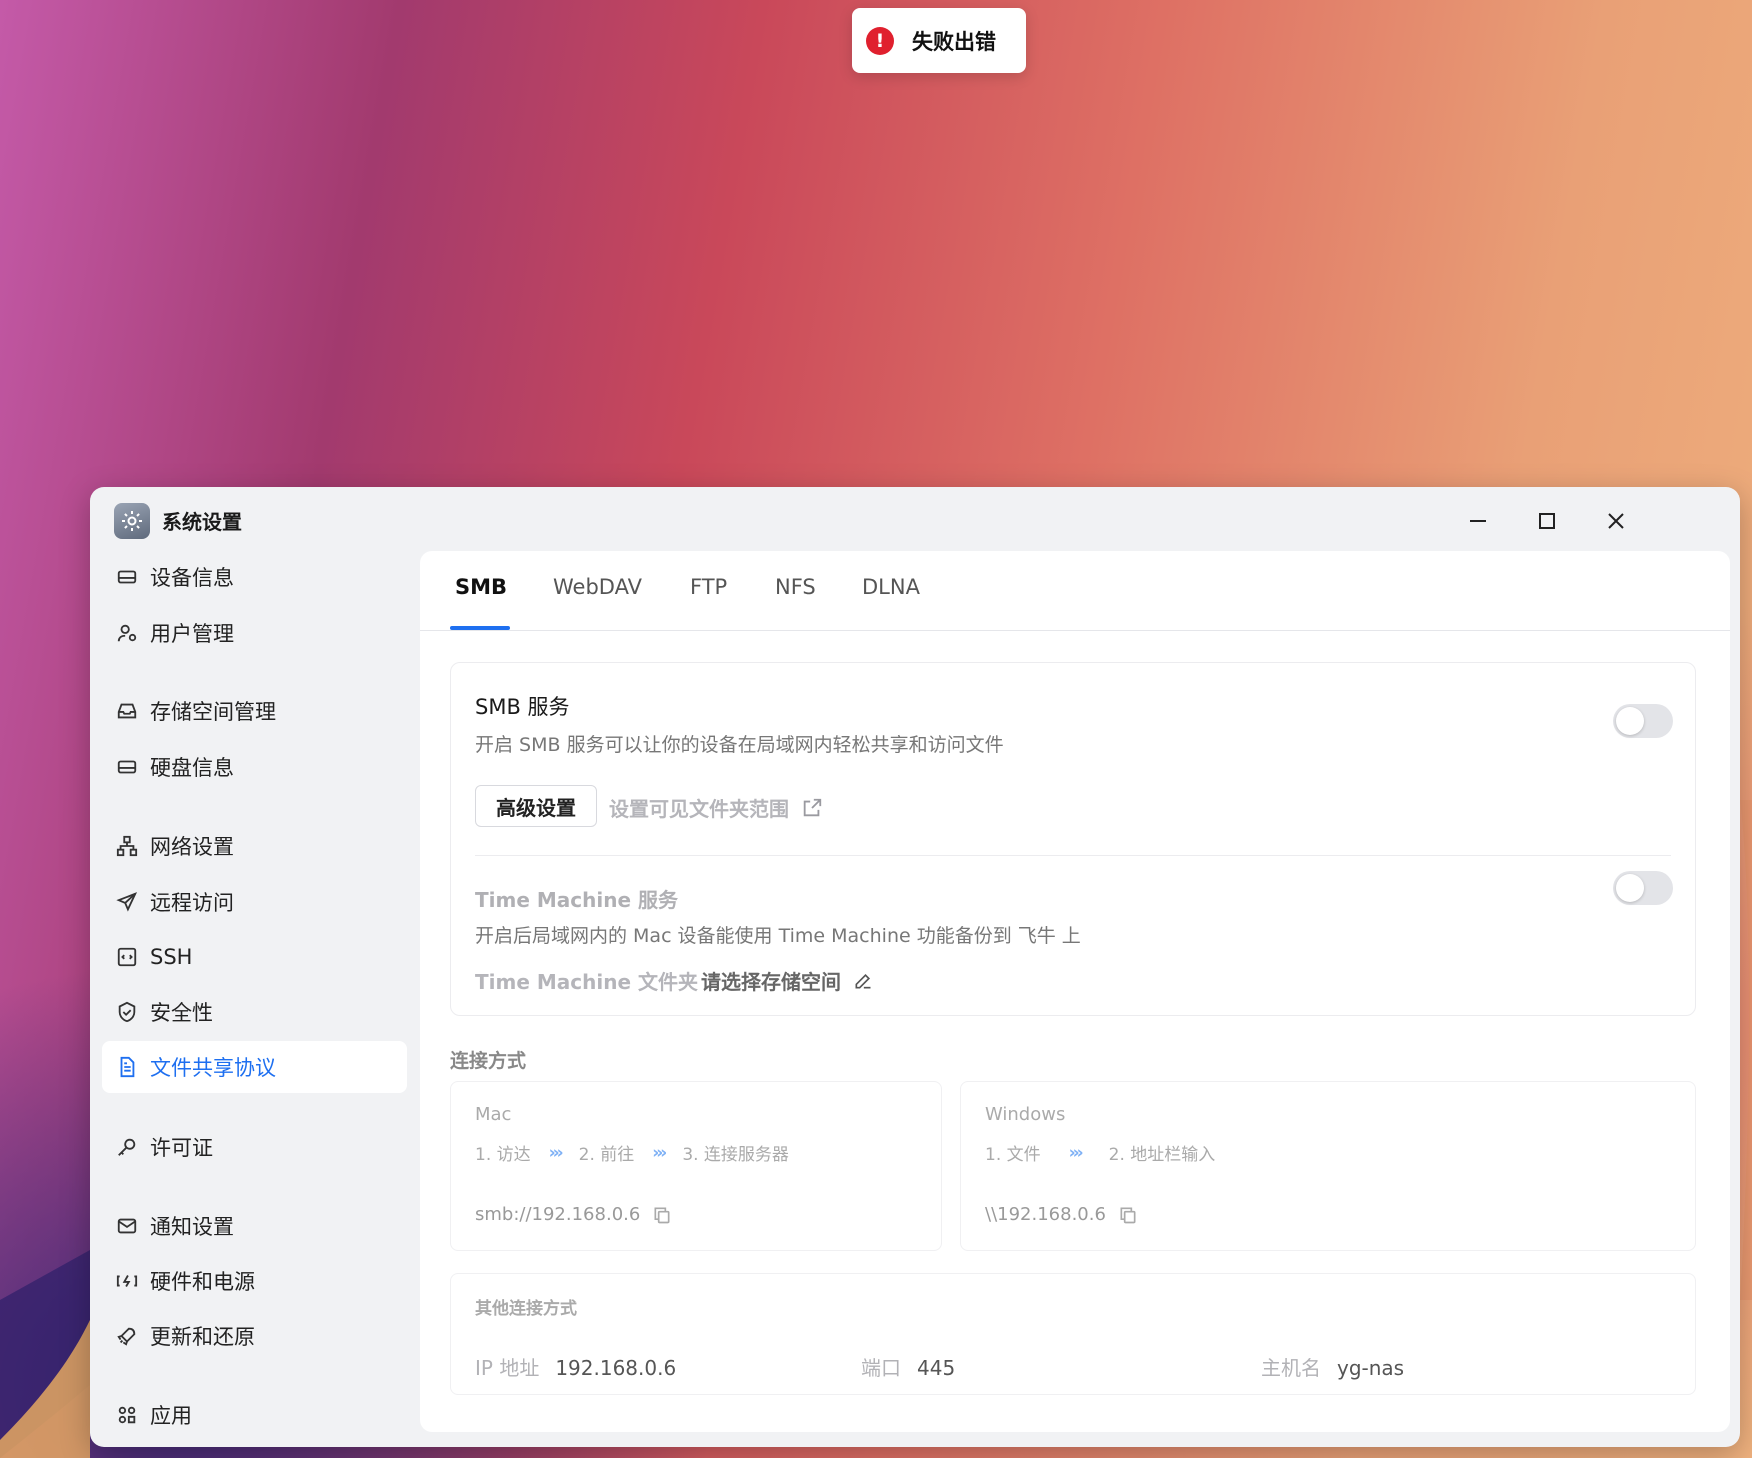 The width and height of the screenshot is (1752, 1458). I want to click on user-icon, so click(127, 633).